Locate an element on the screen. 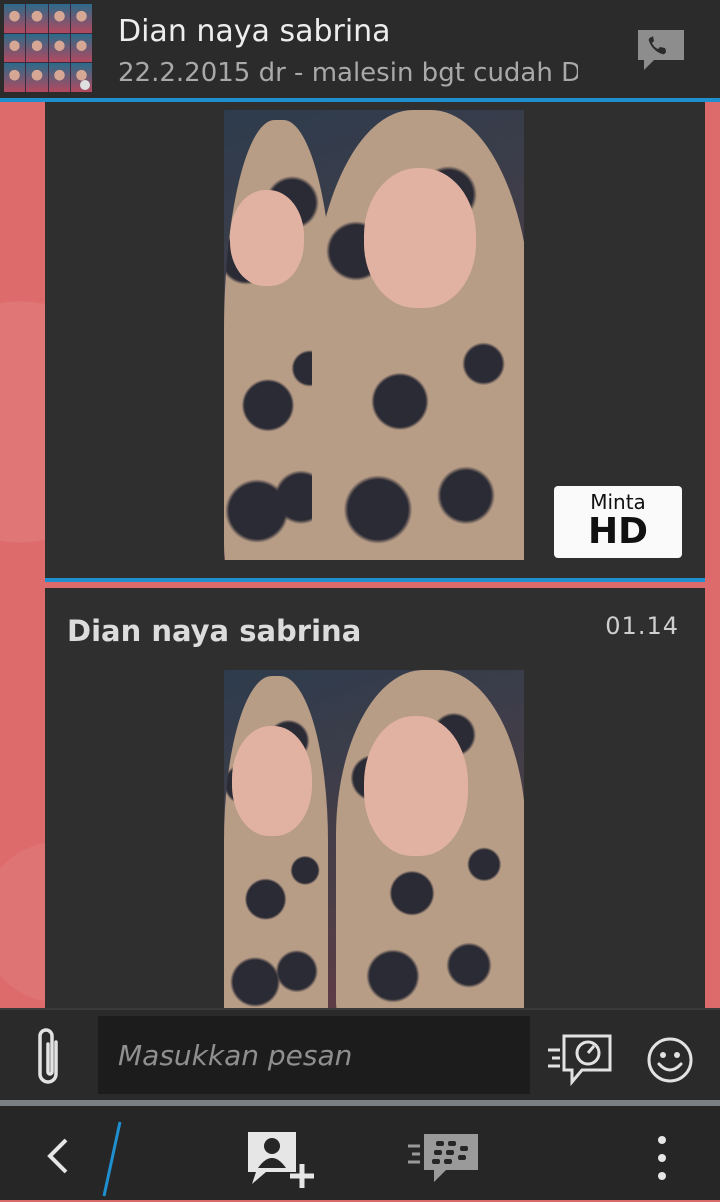 The height and width of the screenshot is (1202, 720). attach-button is located at coordinates (50, 1057).